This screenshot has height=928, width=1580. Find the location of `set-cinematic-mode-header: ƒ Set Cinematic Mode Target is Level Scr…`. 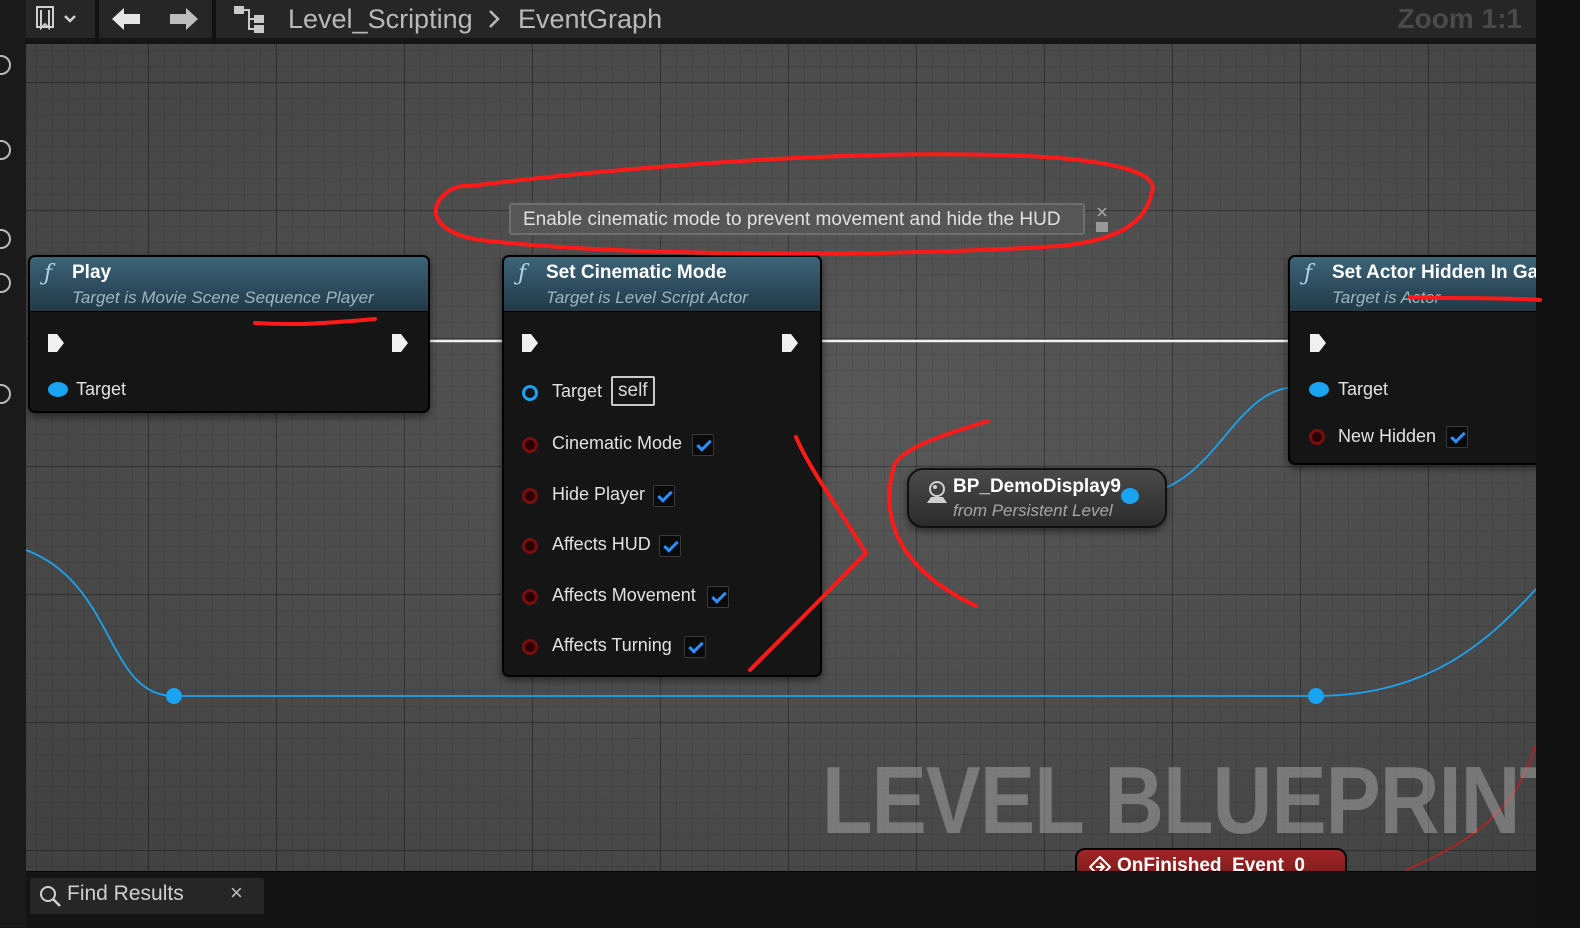

set-cinematic-mode-header: ƒ Set Cinematic Mode Target is Level Scr… is located at coordinates (662, 284).